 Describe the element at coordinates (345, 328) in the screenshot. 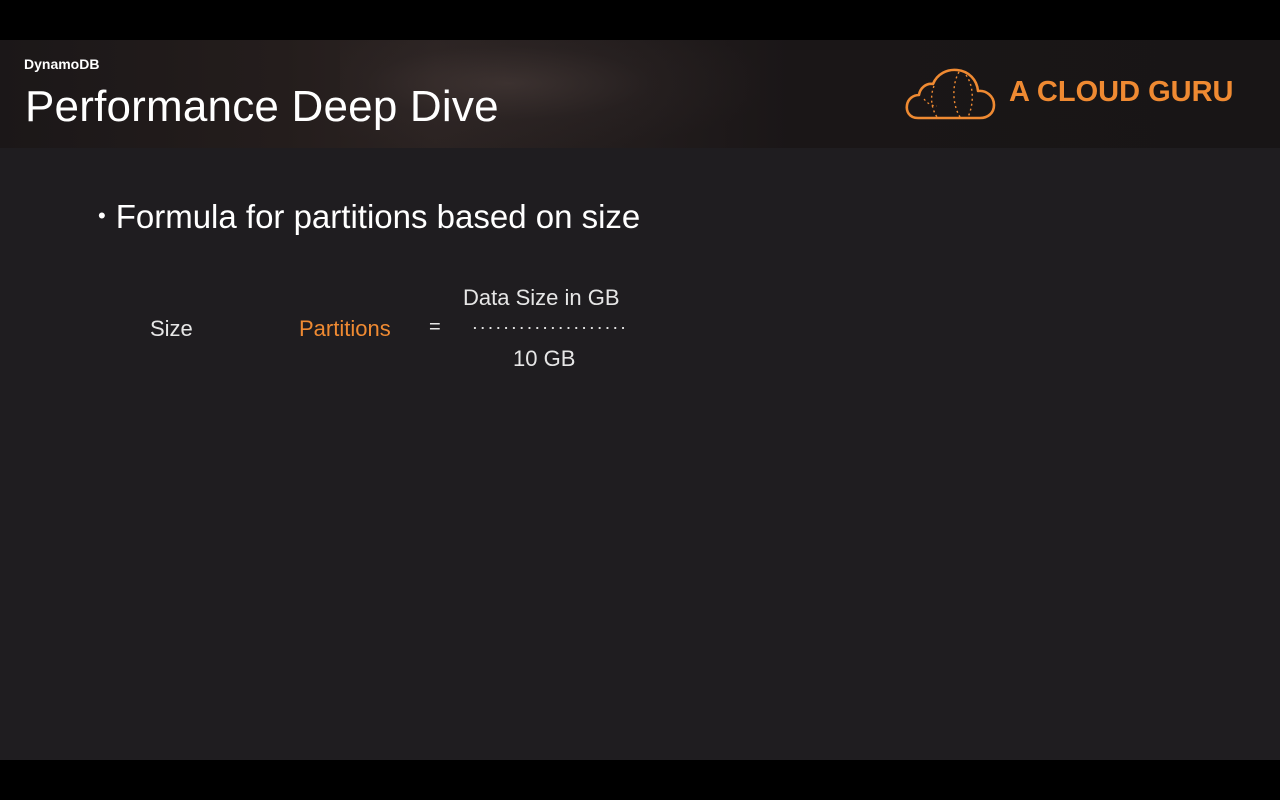

I see `formula-result: Partitions` at that location.